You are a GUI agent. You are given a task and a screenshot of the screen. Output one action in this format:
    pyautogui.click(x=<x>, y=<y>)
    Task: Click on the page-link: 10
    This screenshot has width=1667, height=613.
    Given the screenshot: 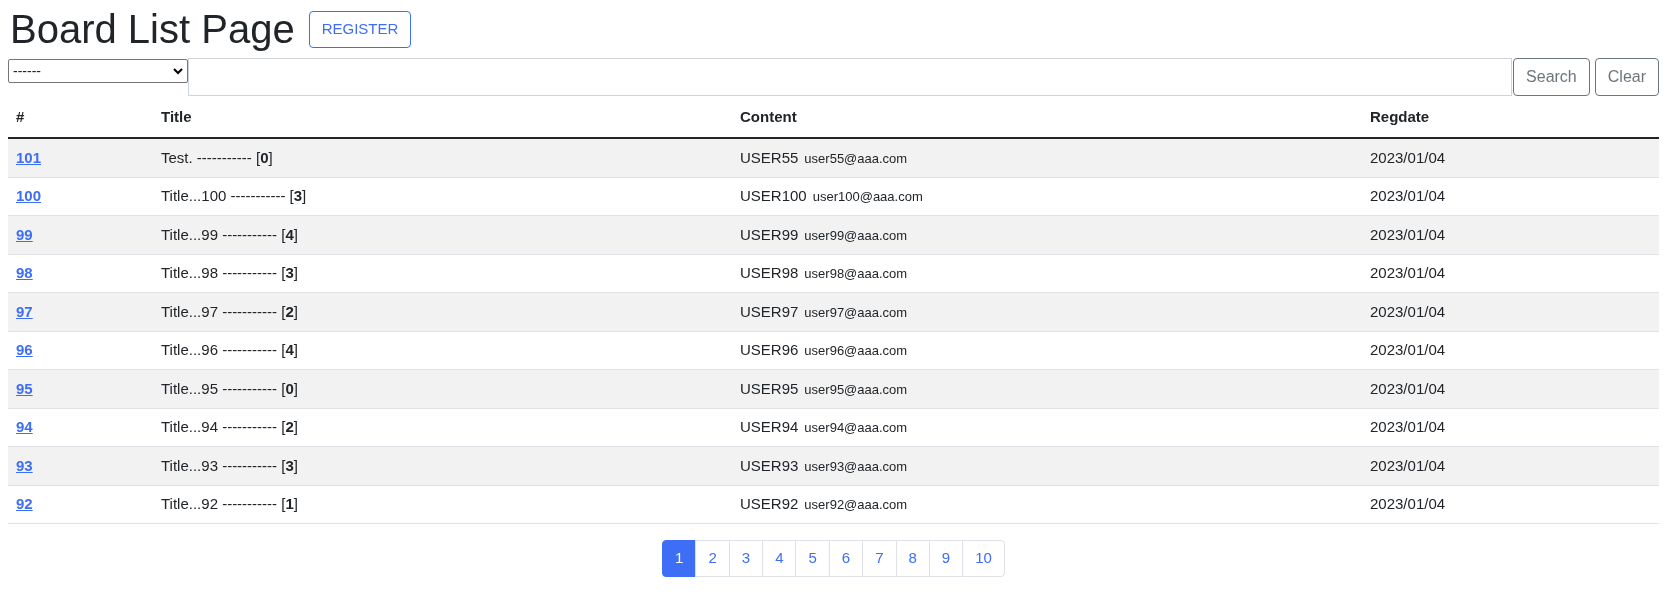 What is the action you would take?
    pyautogui.click(x=983, y=558)
    